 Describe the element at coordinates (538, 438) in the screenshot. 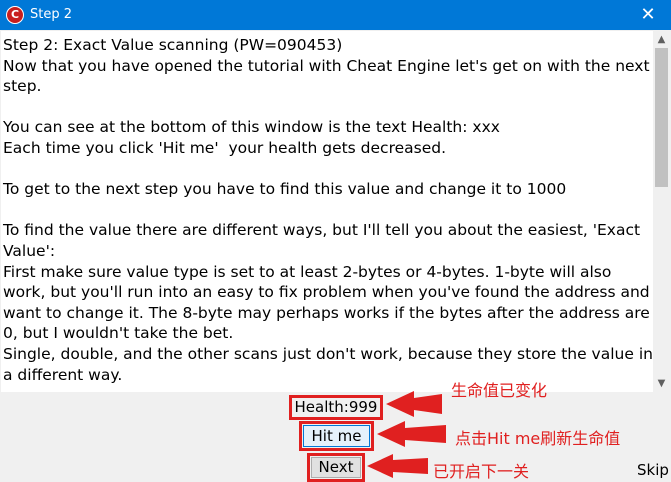

I see `annotation-click-hit-me: 点击Hit me刷新生命值` at that location.